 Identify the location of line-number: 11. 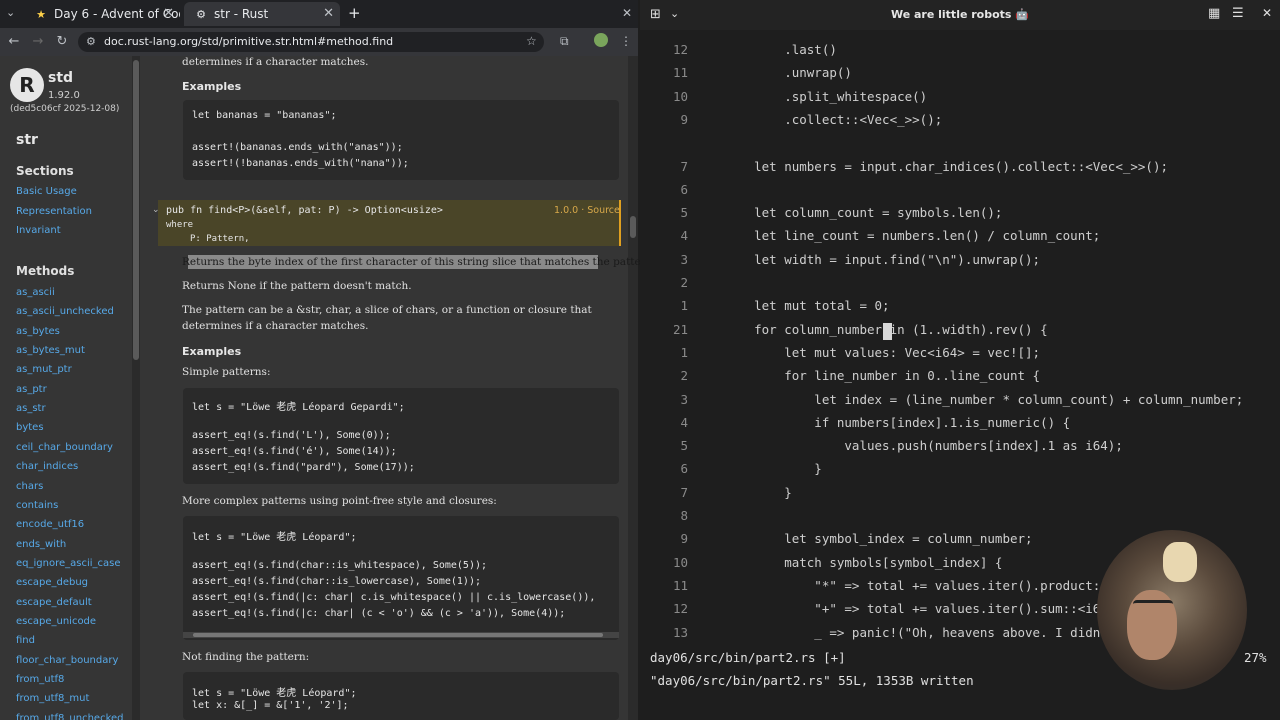
(680, 585).